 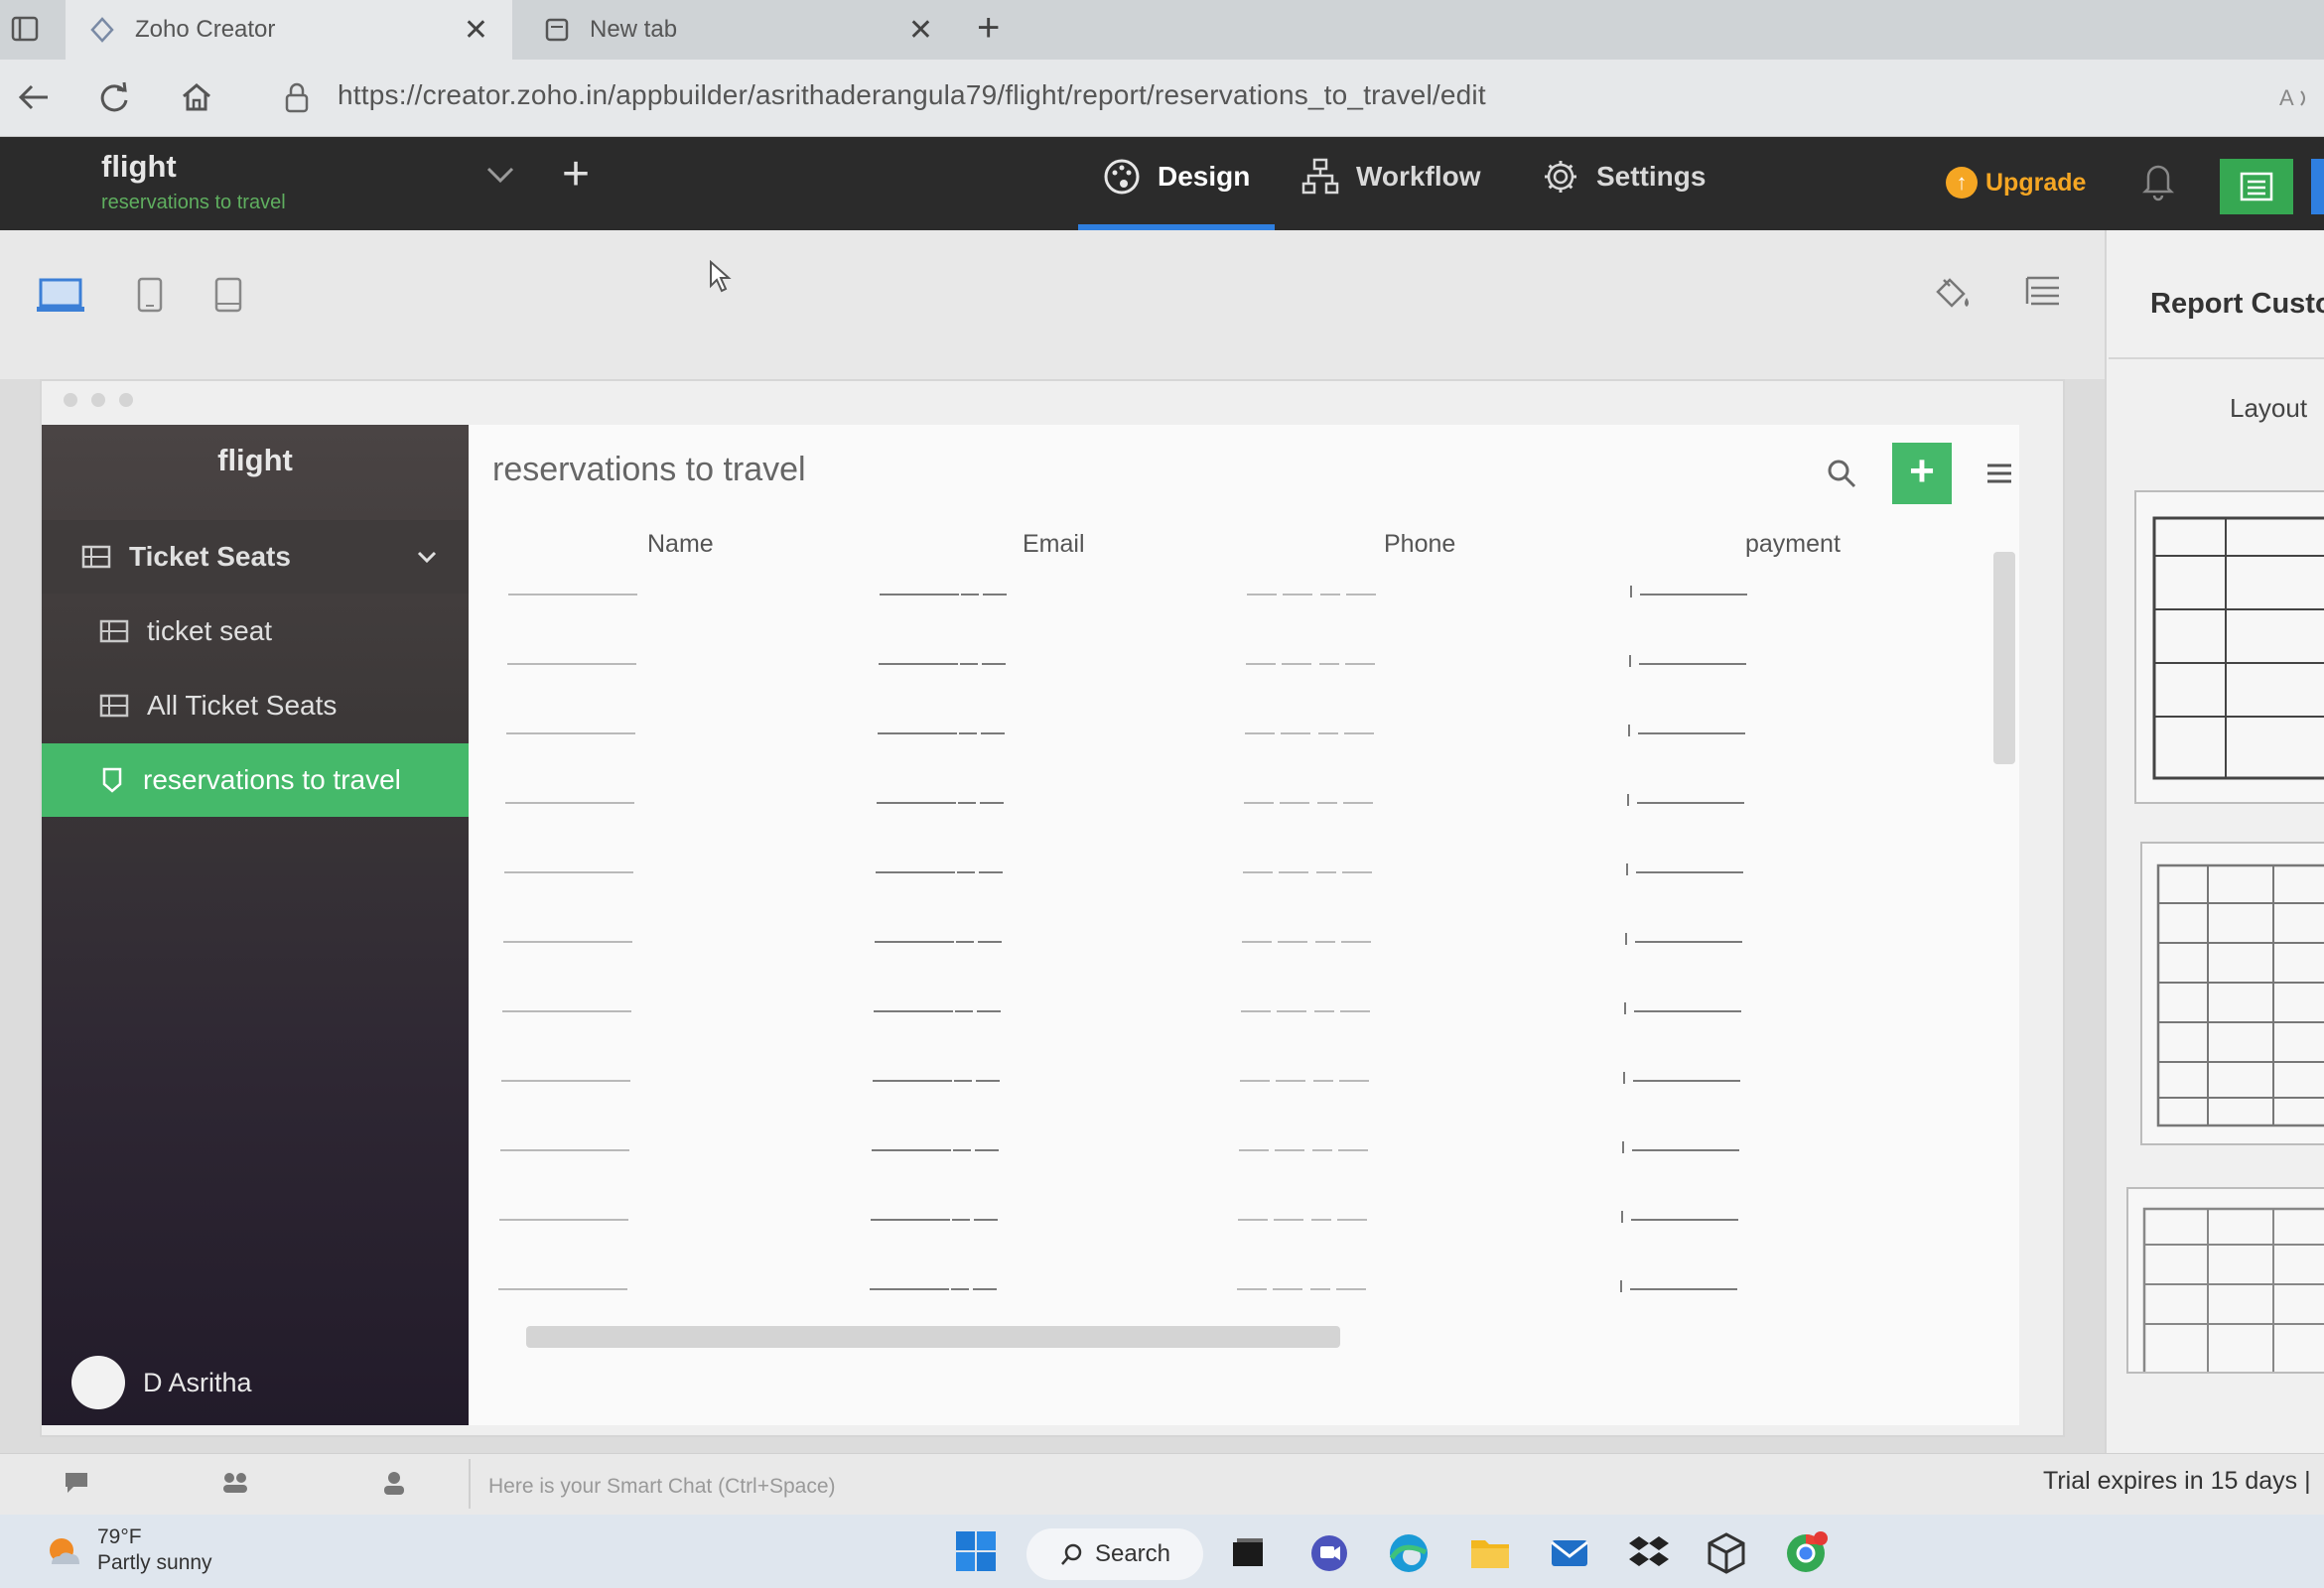 I want to click on hamburger-menu-icon, so click(x=1999, y=473).